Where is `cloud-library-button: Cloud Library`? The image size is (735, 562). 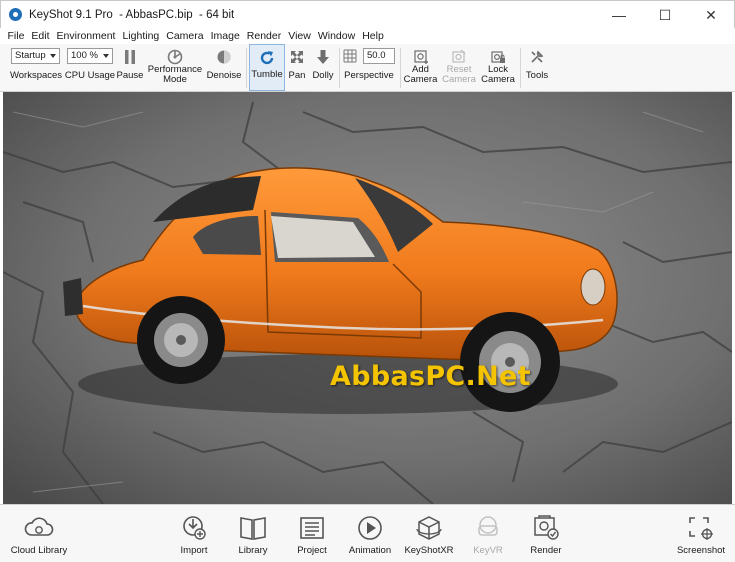 cloud-library-button: Cloud Library is located at coordinates (39, 537).